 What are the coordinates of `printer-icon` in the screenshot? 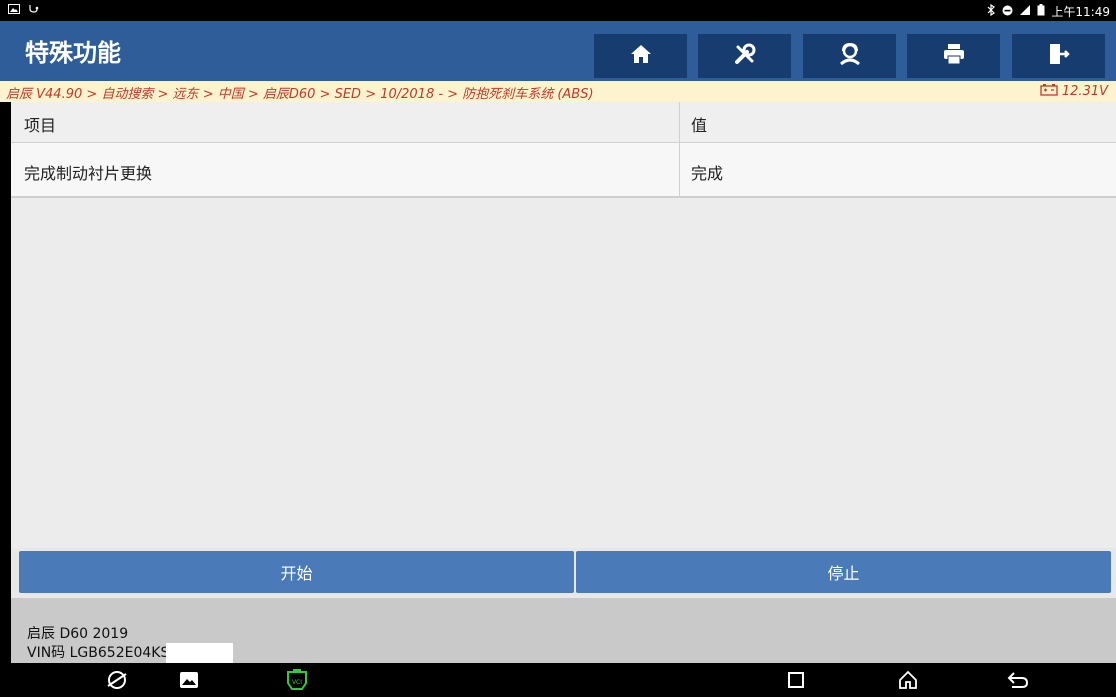 It's located at (954, 56).